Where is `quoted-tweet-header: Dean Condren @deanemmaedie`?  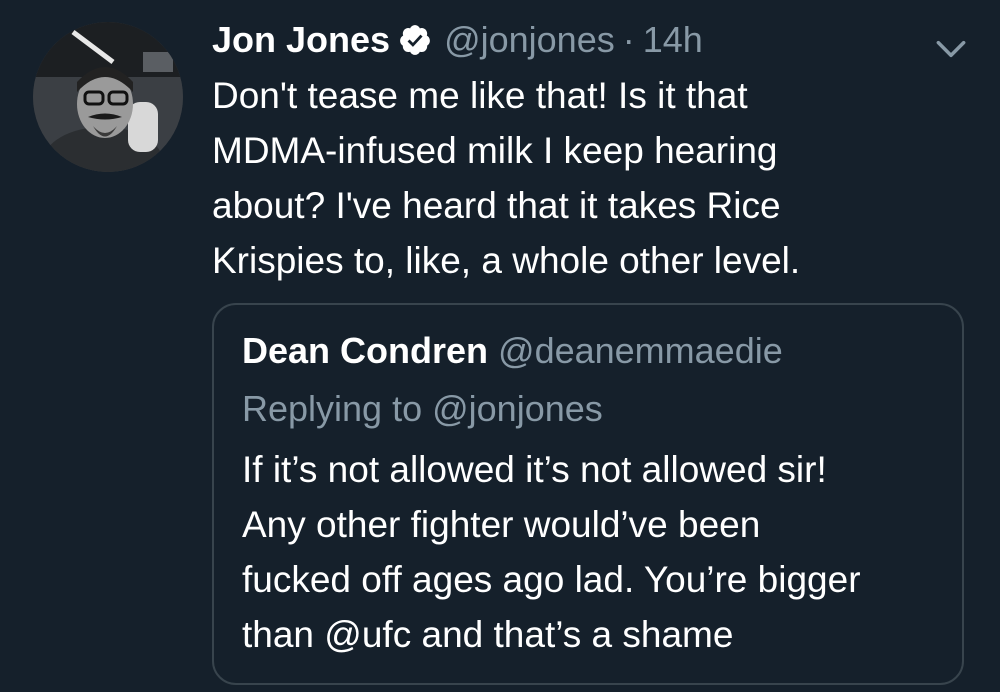 quoted-tweet-header: Dean Condren @deanemmaedie is located at coordinates (512, 351).